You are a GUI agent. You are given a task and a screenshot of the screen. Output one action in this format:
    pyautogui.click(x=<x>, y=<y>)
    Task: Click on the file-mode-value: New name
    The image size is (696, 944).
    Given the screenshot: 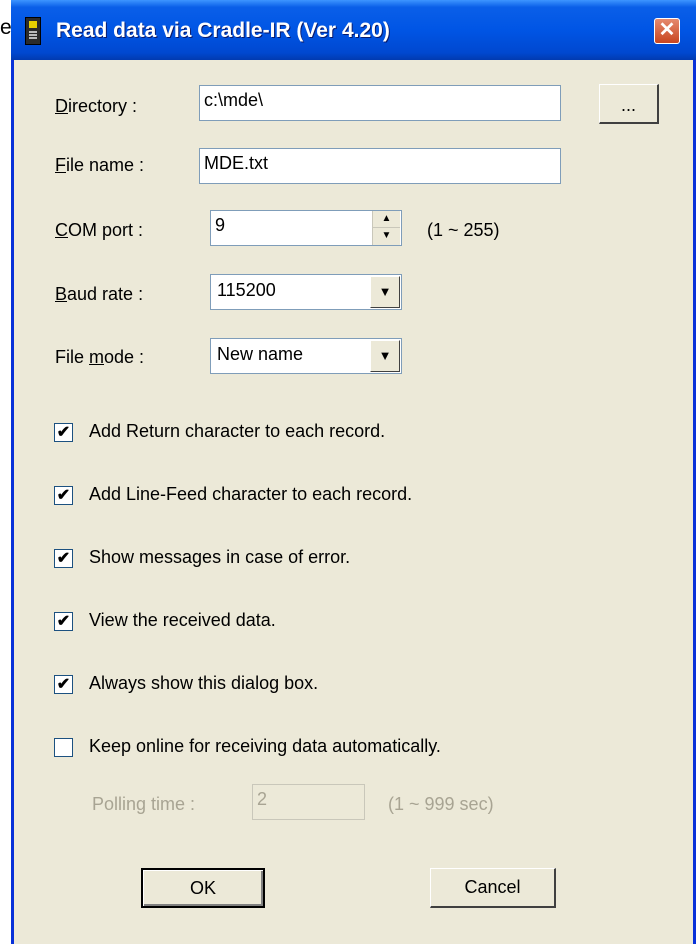 What is the action you would take?
    pyautogui.click(x=260, y=354)
    